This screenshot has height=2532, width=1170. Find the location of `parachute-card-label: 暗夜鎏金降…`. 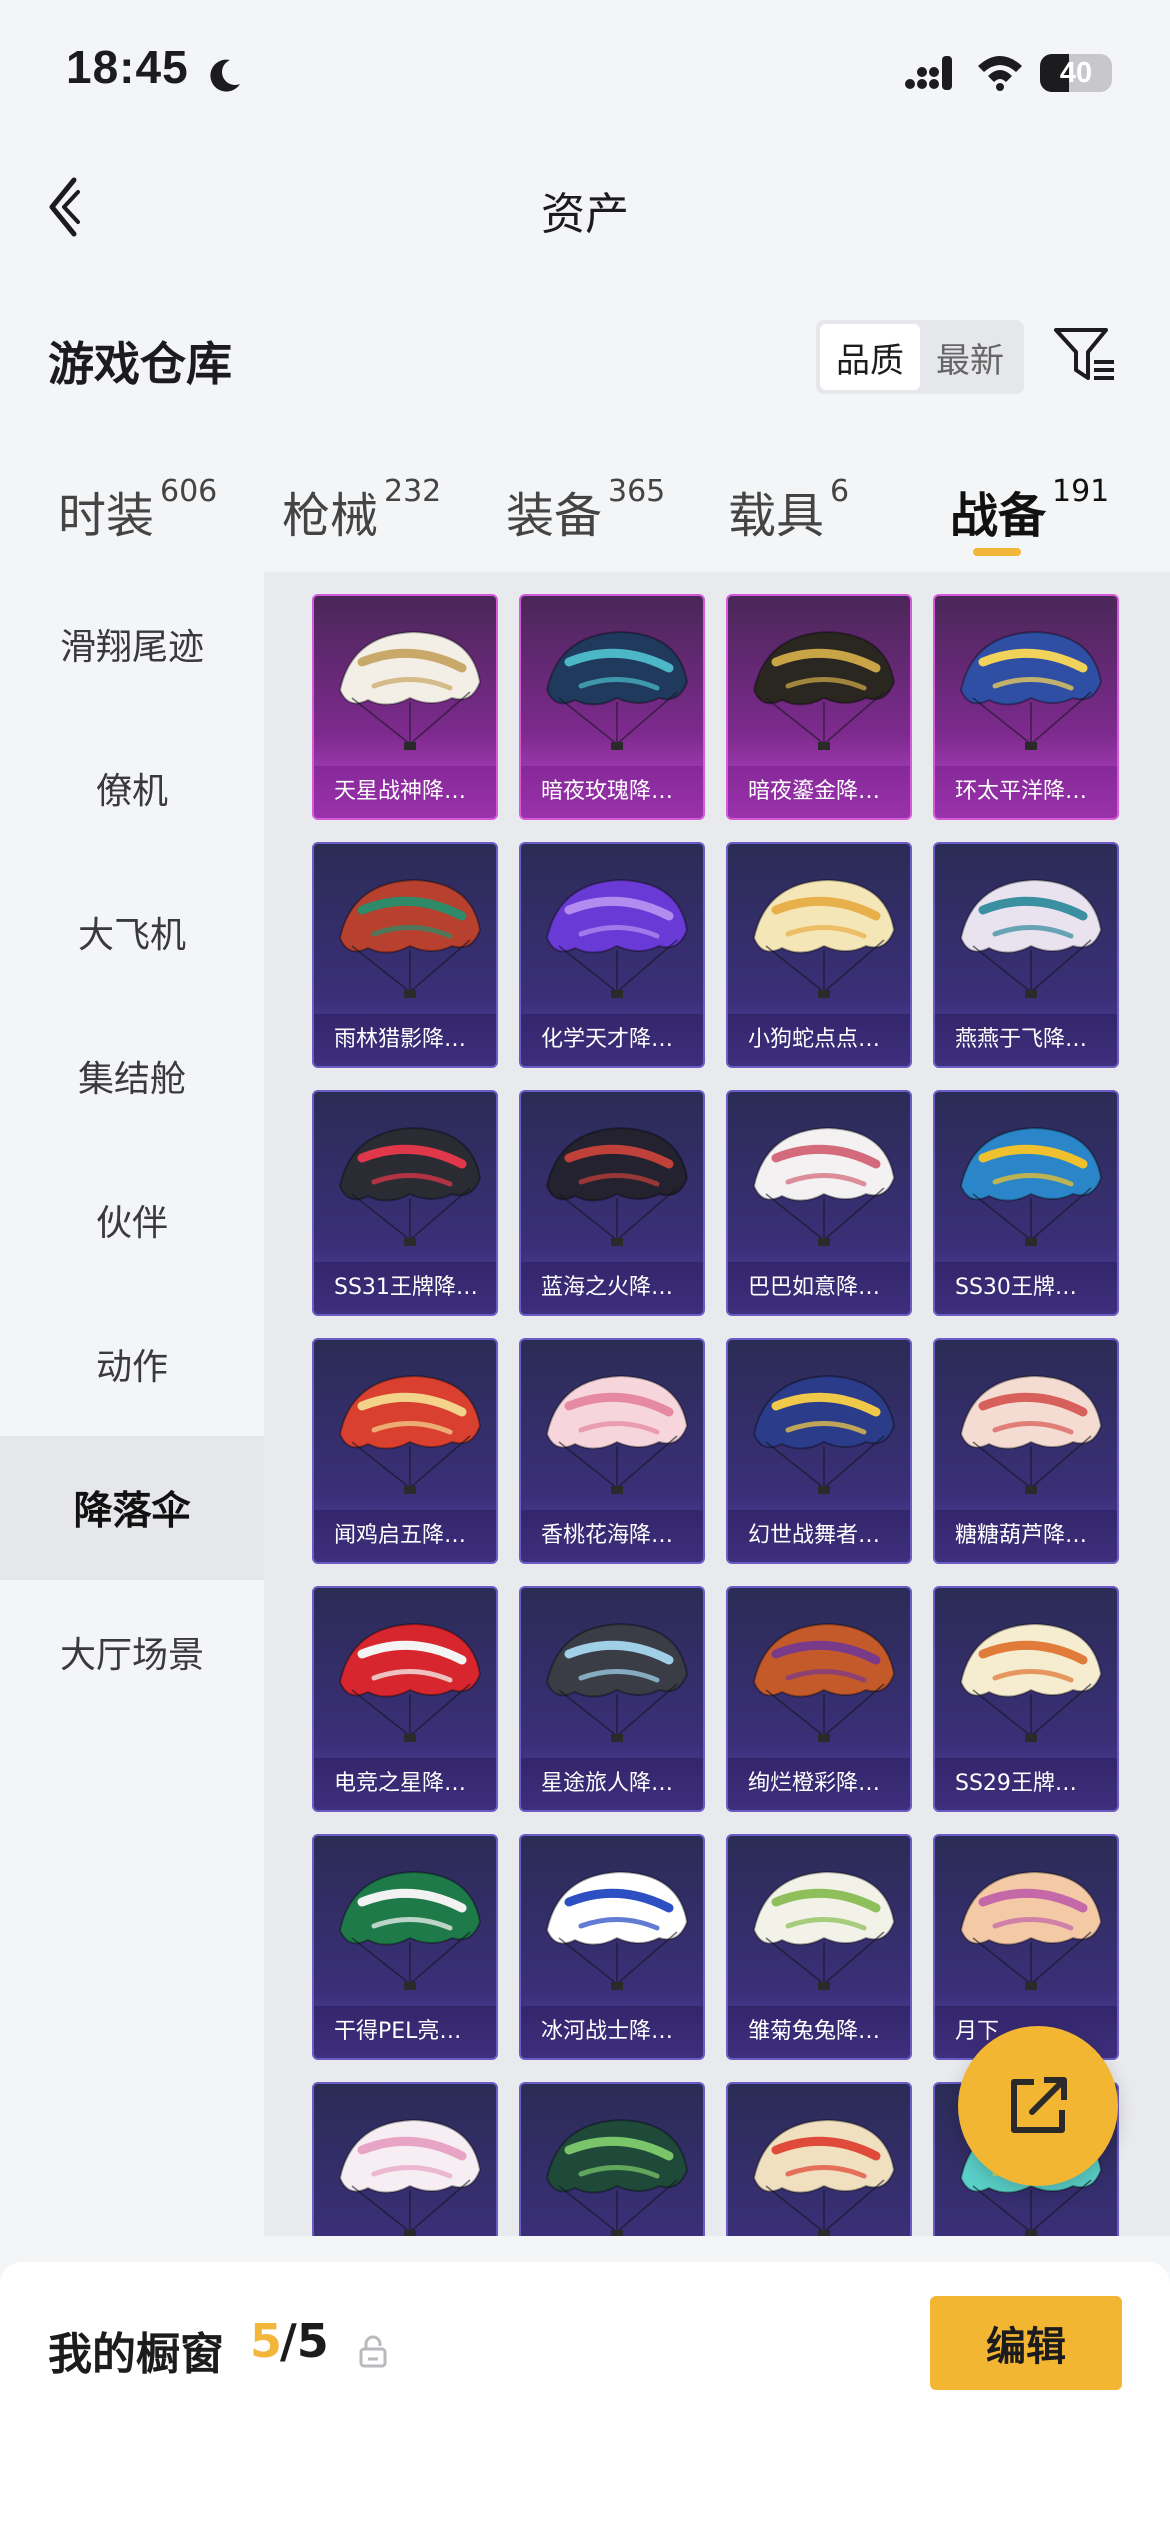

parachute-card-label: 暗夜鎏金降… is located at coordinates (819, 792).